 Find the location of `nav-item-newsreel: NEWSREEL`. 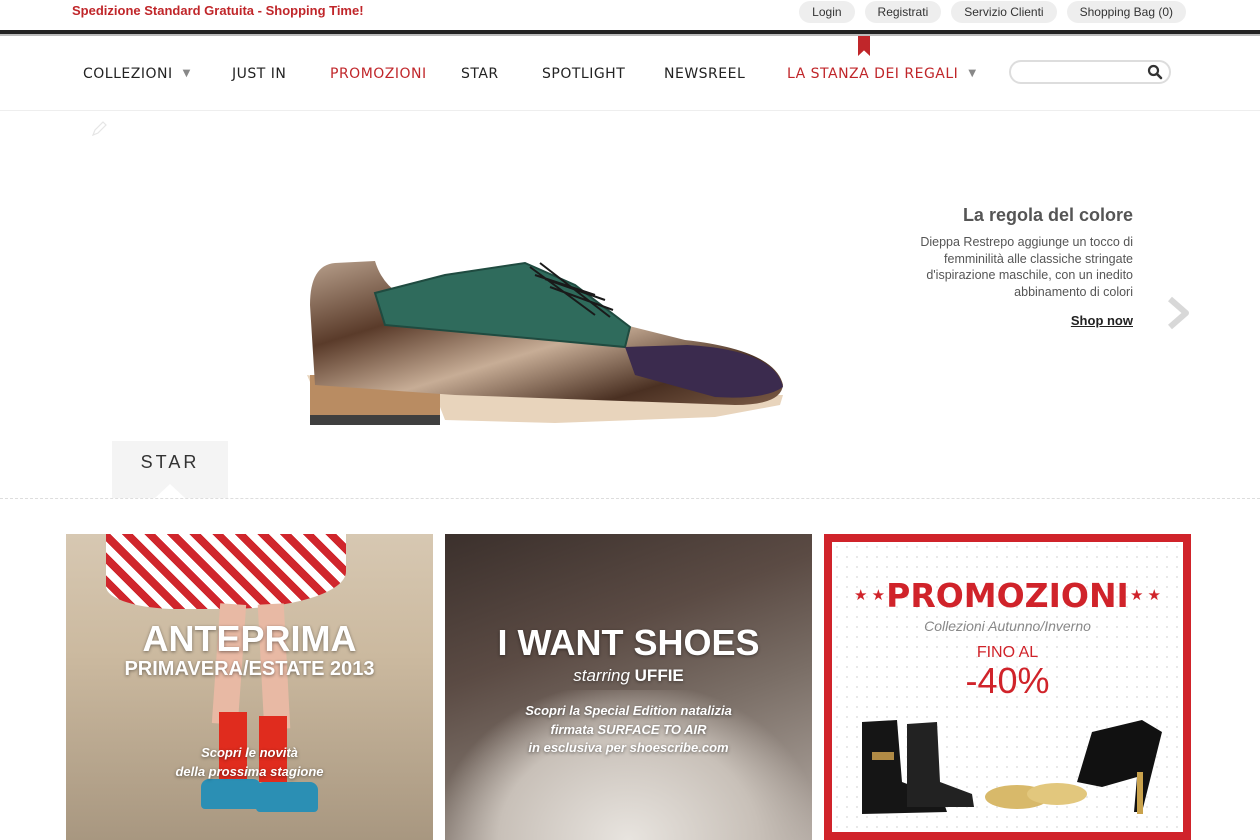

nav-item-newsreel: NEWSREEL is located at coordinates (704, 74).